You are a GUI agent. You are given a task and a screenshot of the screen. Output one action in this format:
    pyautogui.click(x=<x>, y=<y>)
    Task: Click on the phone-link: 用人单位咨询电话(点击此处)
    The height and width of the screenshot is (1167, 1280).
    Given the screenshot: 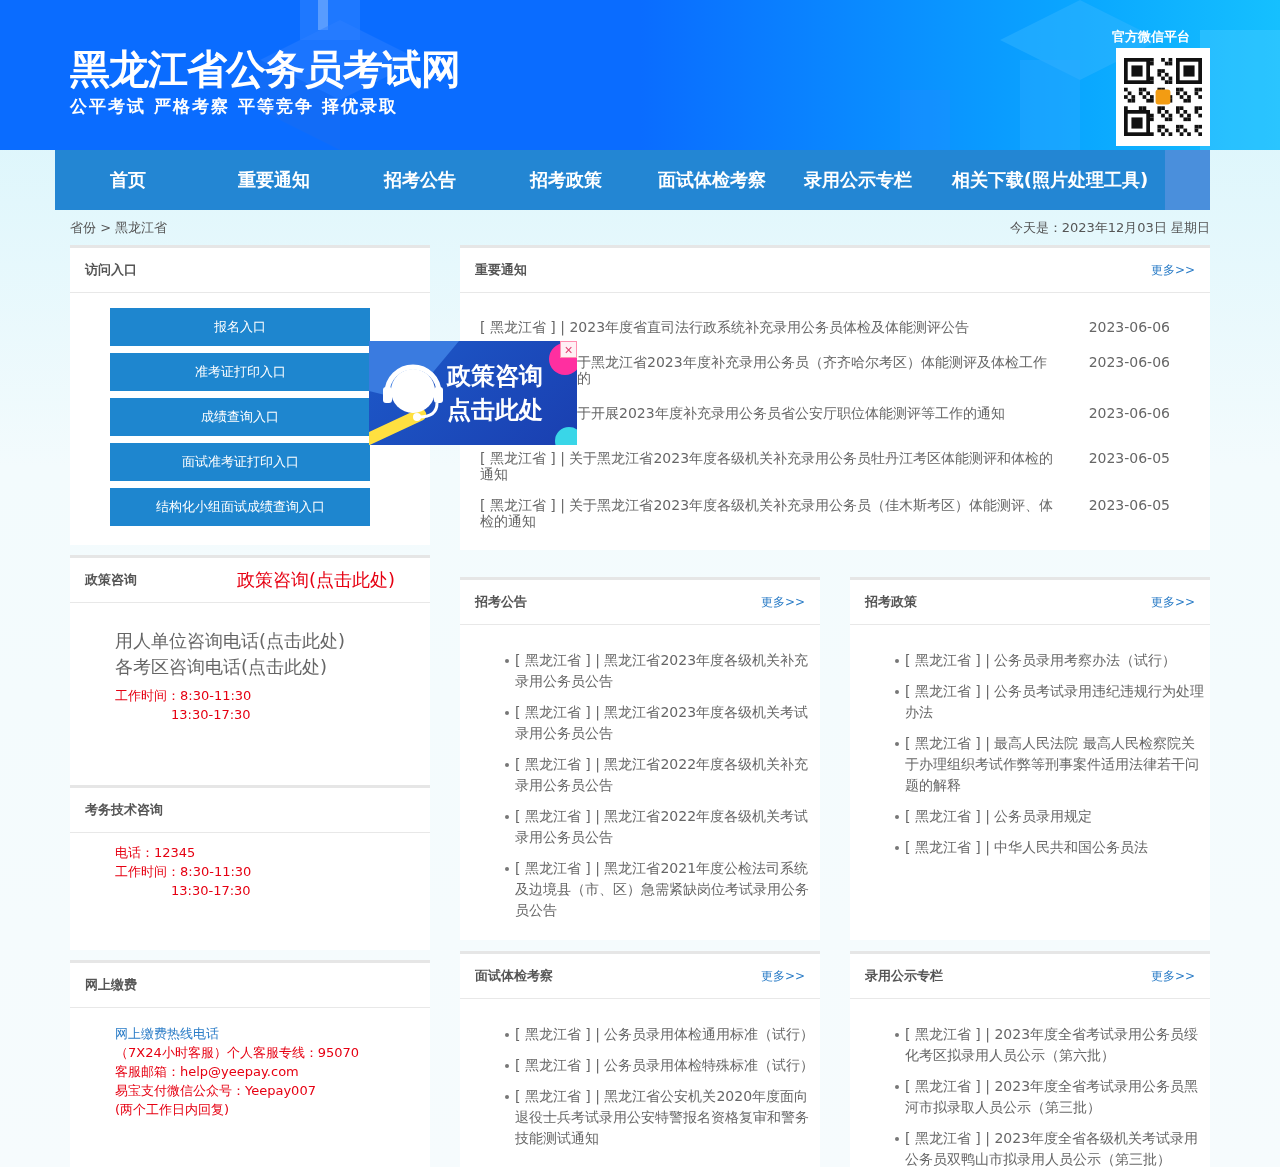 What is the action you would take?
    pyautogui.click(x=272, y=641)
    